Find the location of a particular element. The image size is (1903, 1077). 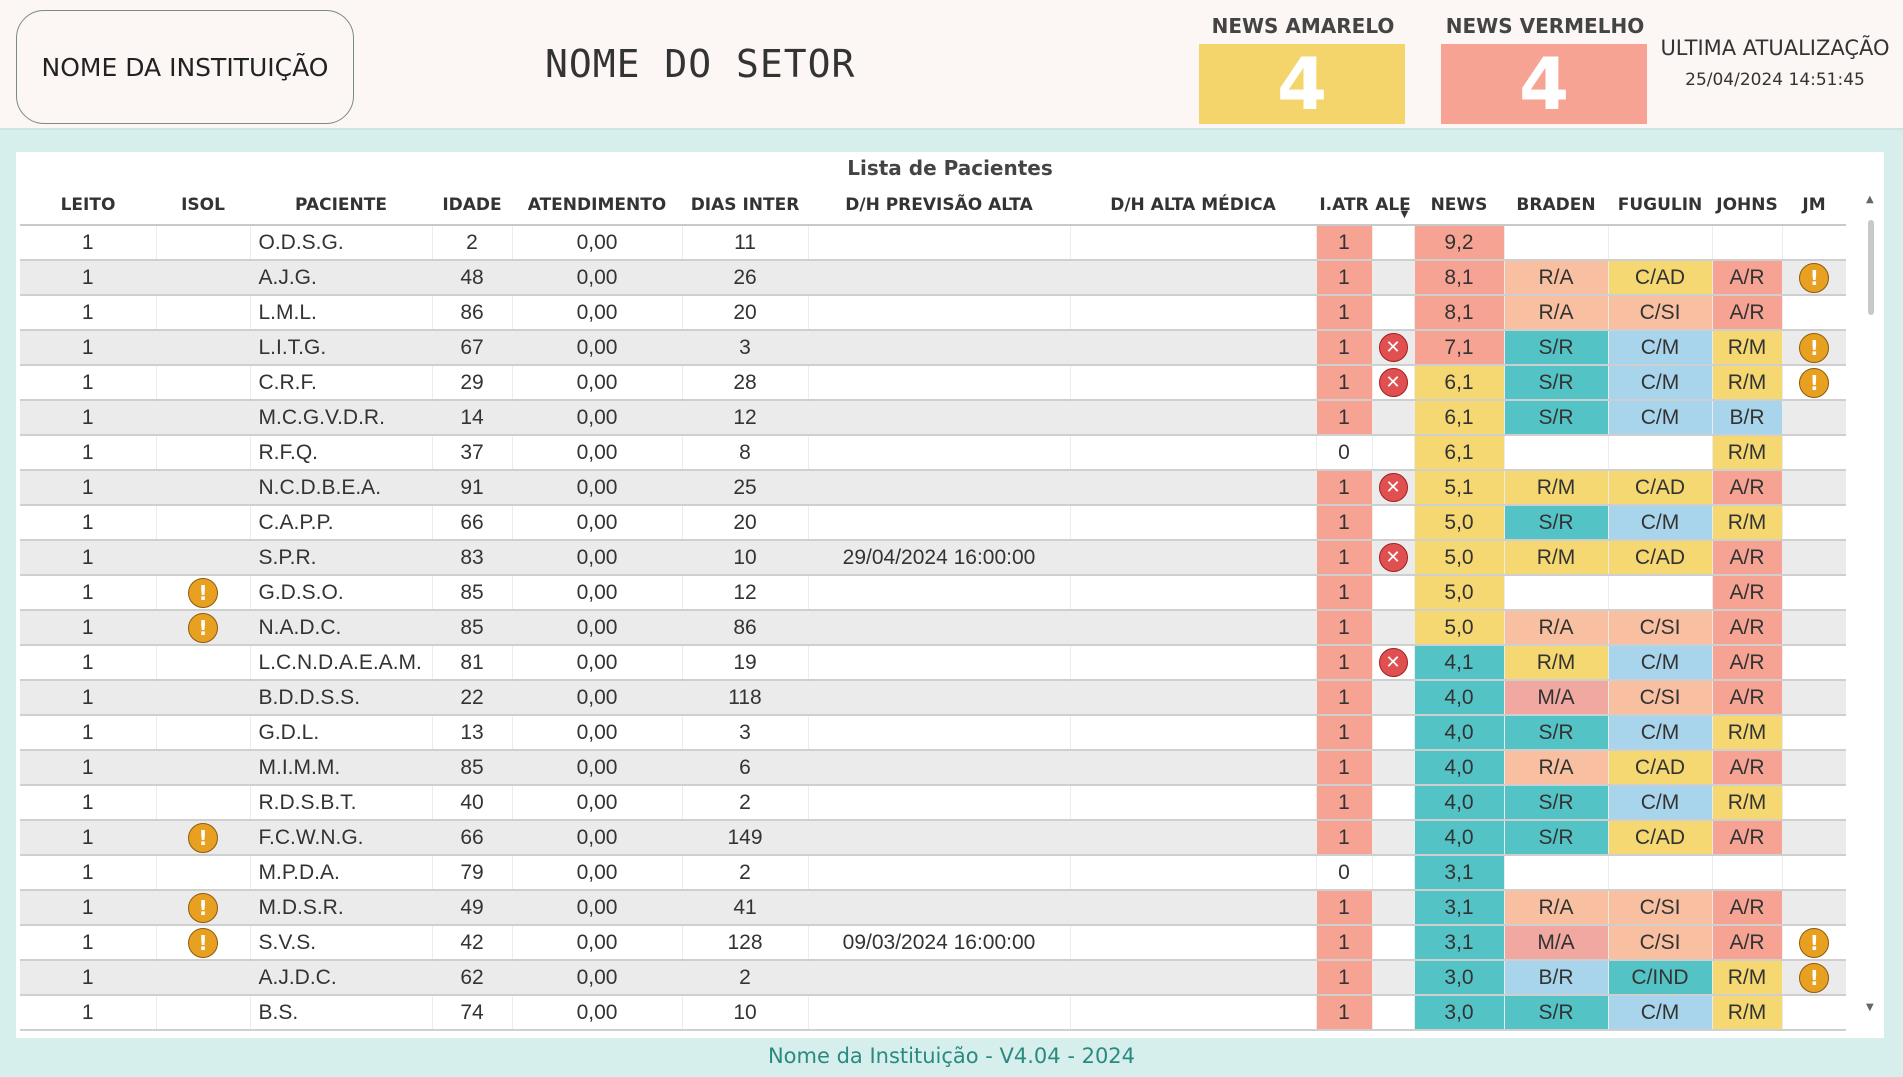

col-header-isol: ISOL is located at coordinates (203, 206).